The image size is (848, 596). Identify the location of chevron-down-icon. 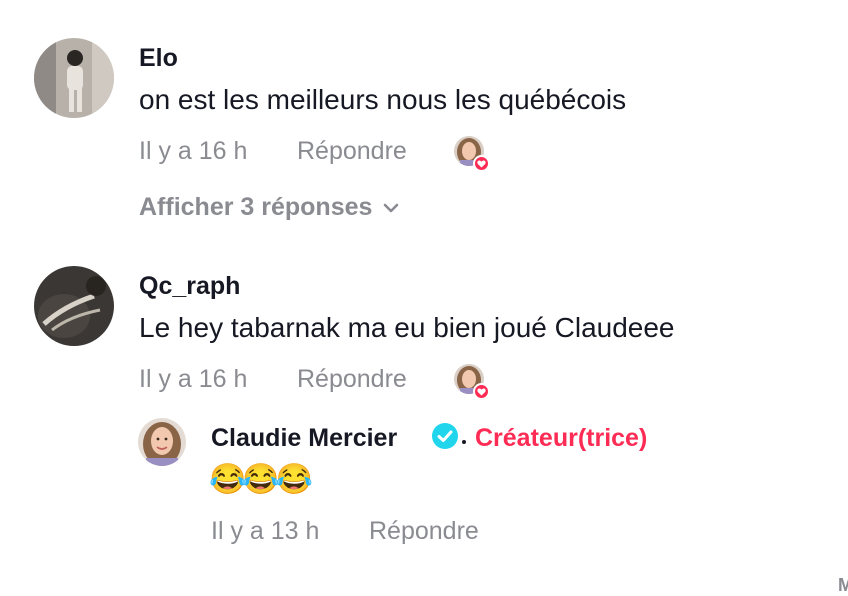
(391, 208).